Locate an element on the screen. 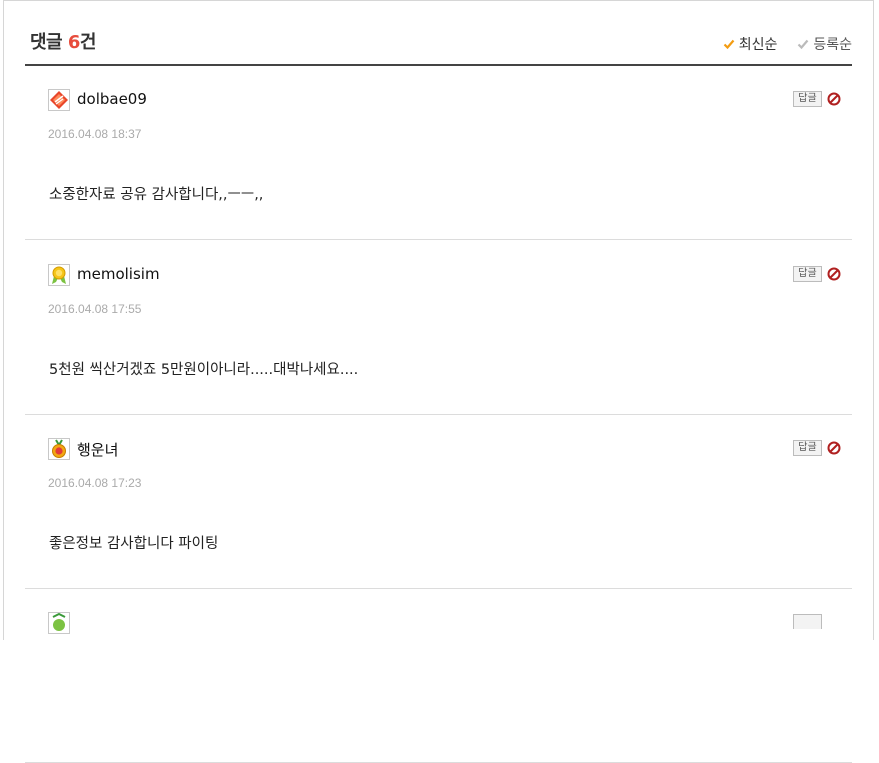 This screenshot has height=763, width=879. comment-text: 소중한자료 공유 감사합니다,,ㅡㅡ,, is located at coordinates (156, 195).